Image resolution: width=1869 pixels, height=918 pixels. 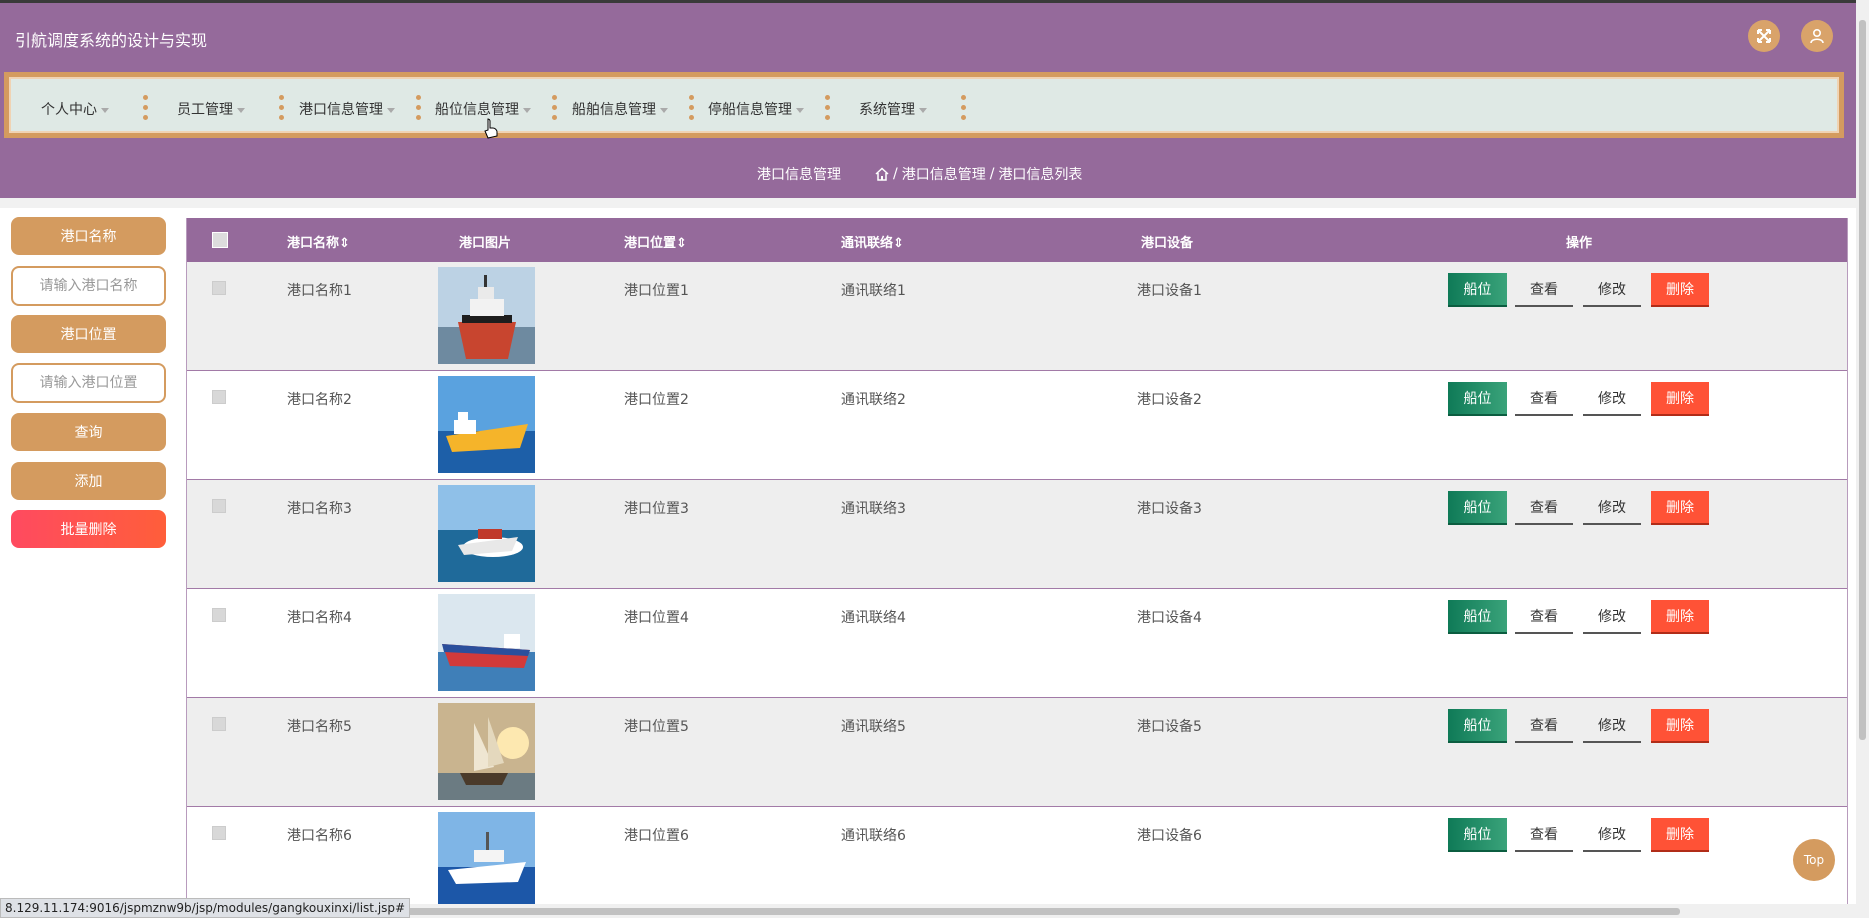 What do you see at coordinates (486, 533) in the screenshot?
I see `port-image-speedboat` at bounding box center [486, 533].